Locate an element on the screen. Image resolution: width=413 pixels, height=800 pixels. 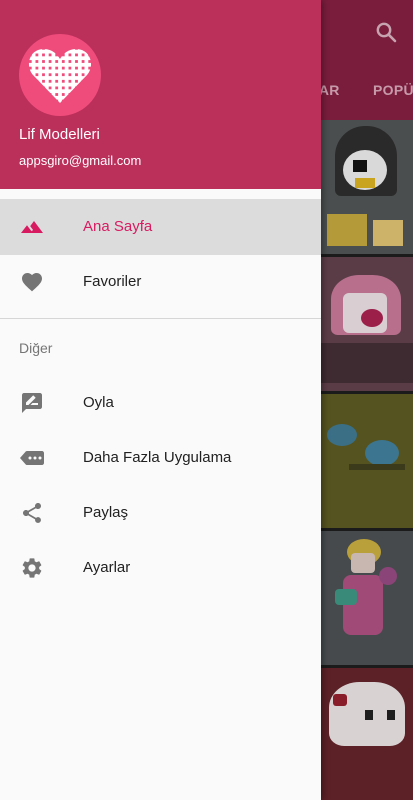
menu-item-label: Paylaş is located at coordinates (106, 512).